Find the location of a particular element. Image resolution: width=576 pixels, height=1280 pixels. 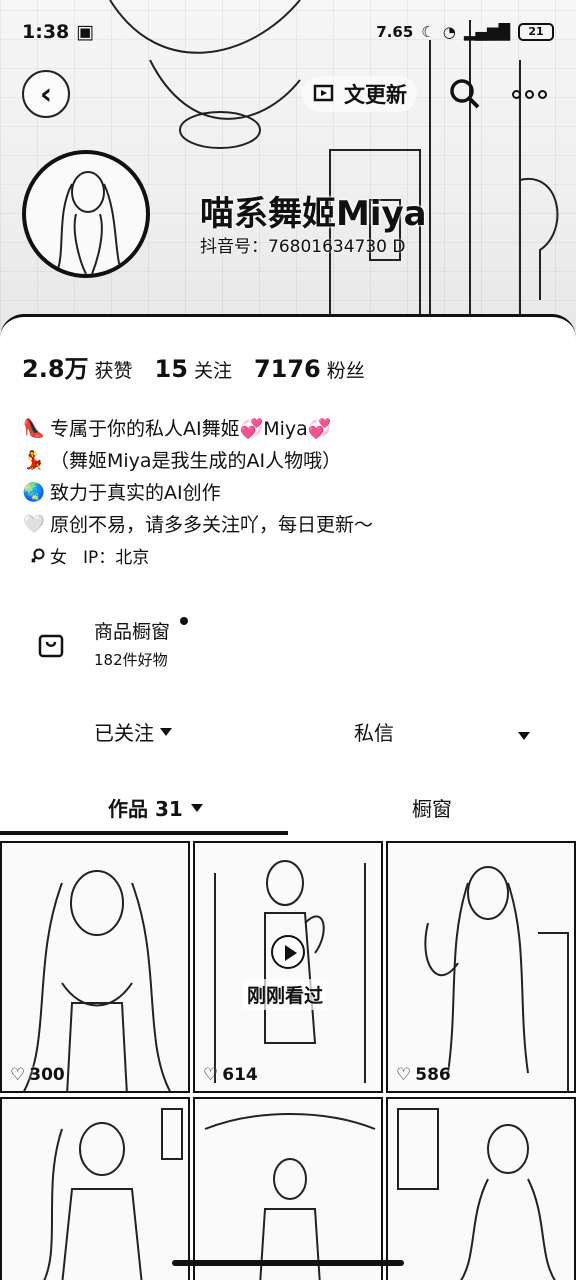

bio-text: （舞姬Miya是我生成的AI人物哦） is located at coordinates (196, 461).